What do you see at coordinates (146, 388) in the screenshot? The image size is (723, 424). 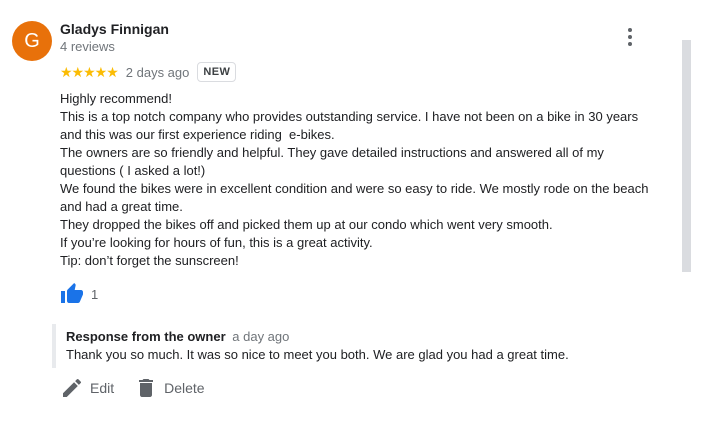 I see `trash-icon` at bounding box center [146, 388].